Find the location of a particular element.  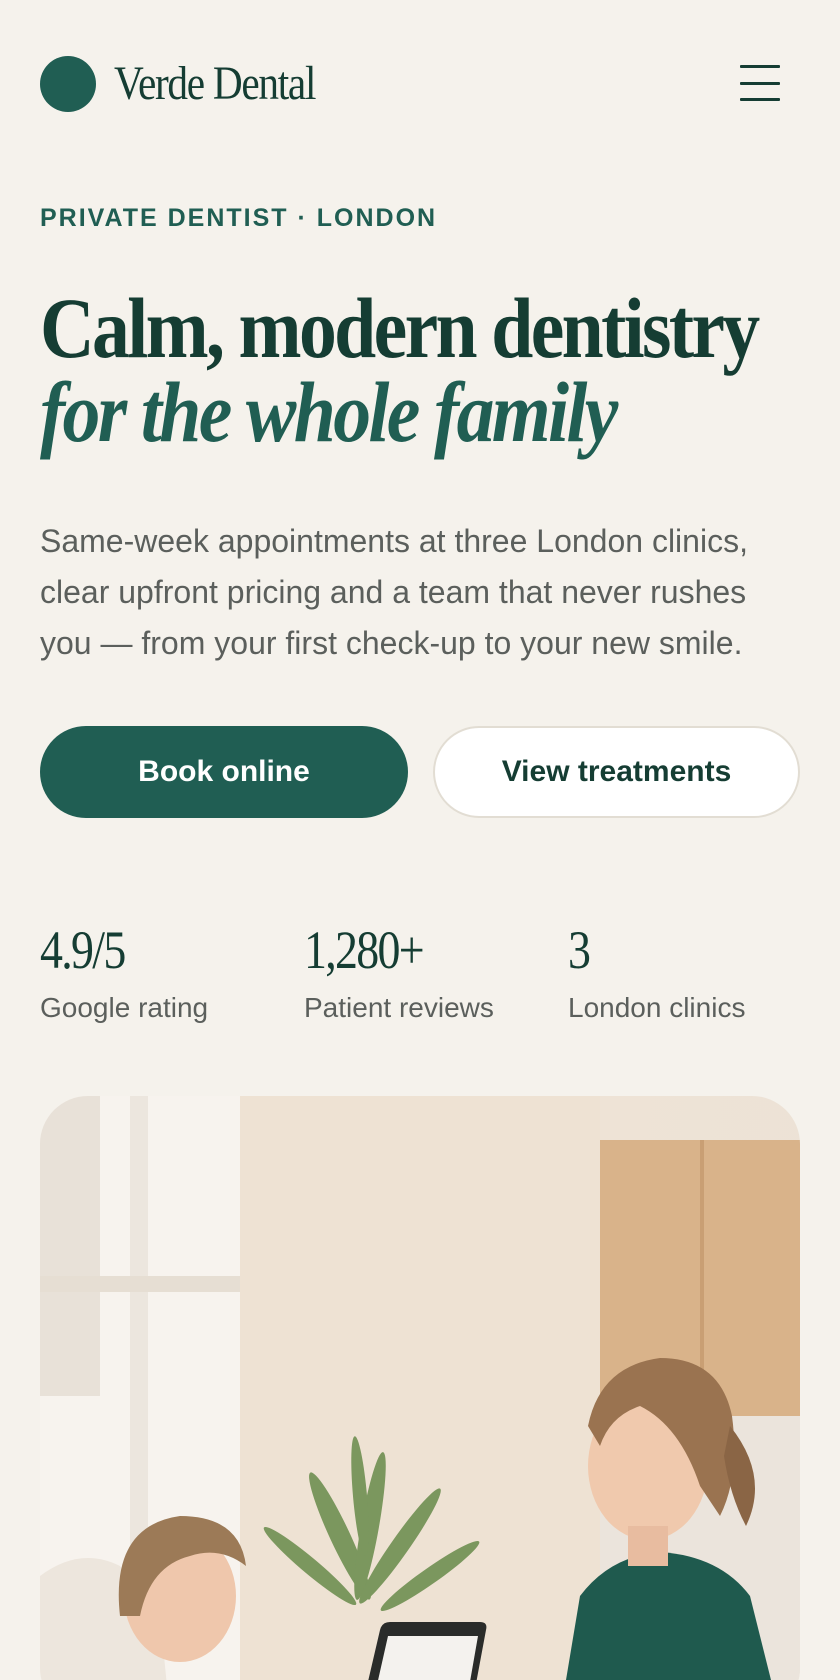

stat-label: Patient reviews is located at coordinates (399, 1007).